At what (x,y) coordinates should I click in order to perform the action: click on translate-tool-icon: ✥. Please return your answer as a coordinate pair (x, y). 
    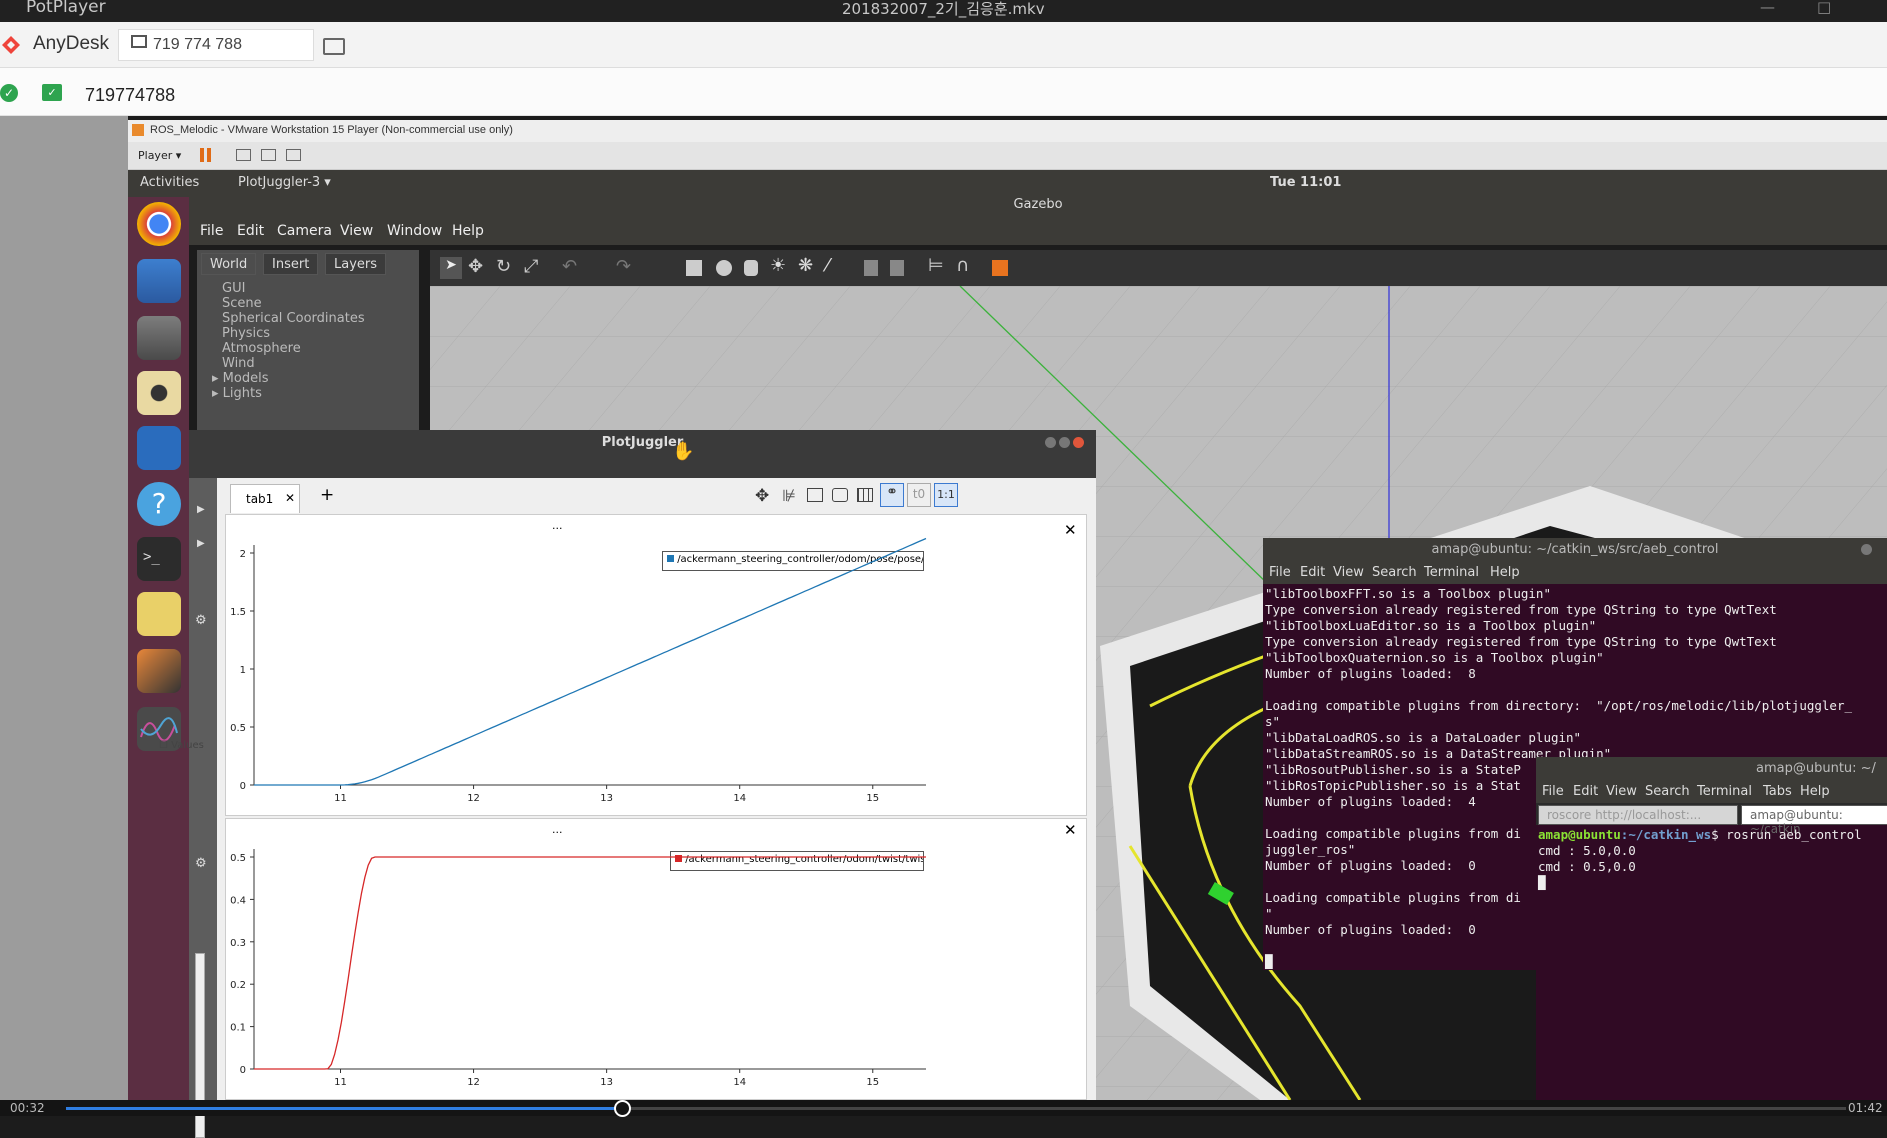
    Looking at the image, I should click on (475, 266).